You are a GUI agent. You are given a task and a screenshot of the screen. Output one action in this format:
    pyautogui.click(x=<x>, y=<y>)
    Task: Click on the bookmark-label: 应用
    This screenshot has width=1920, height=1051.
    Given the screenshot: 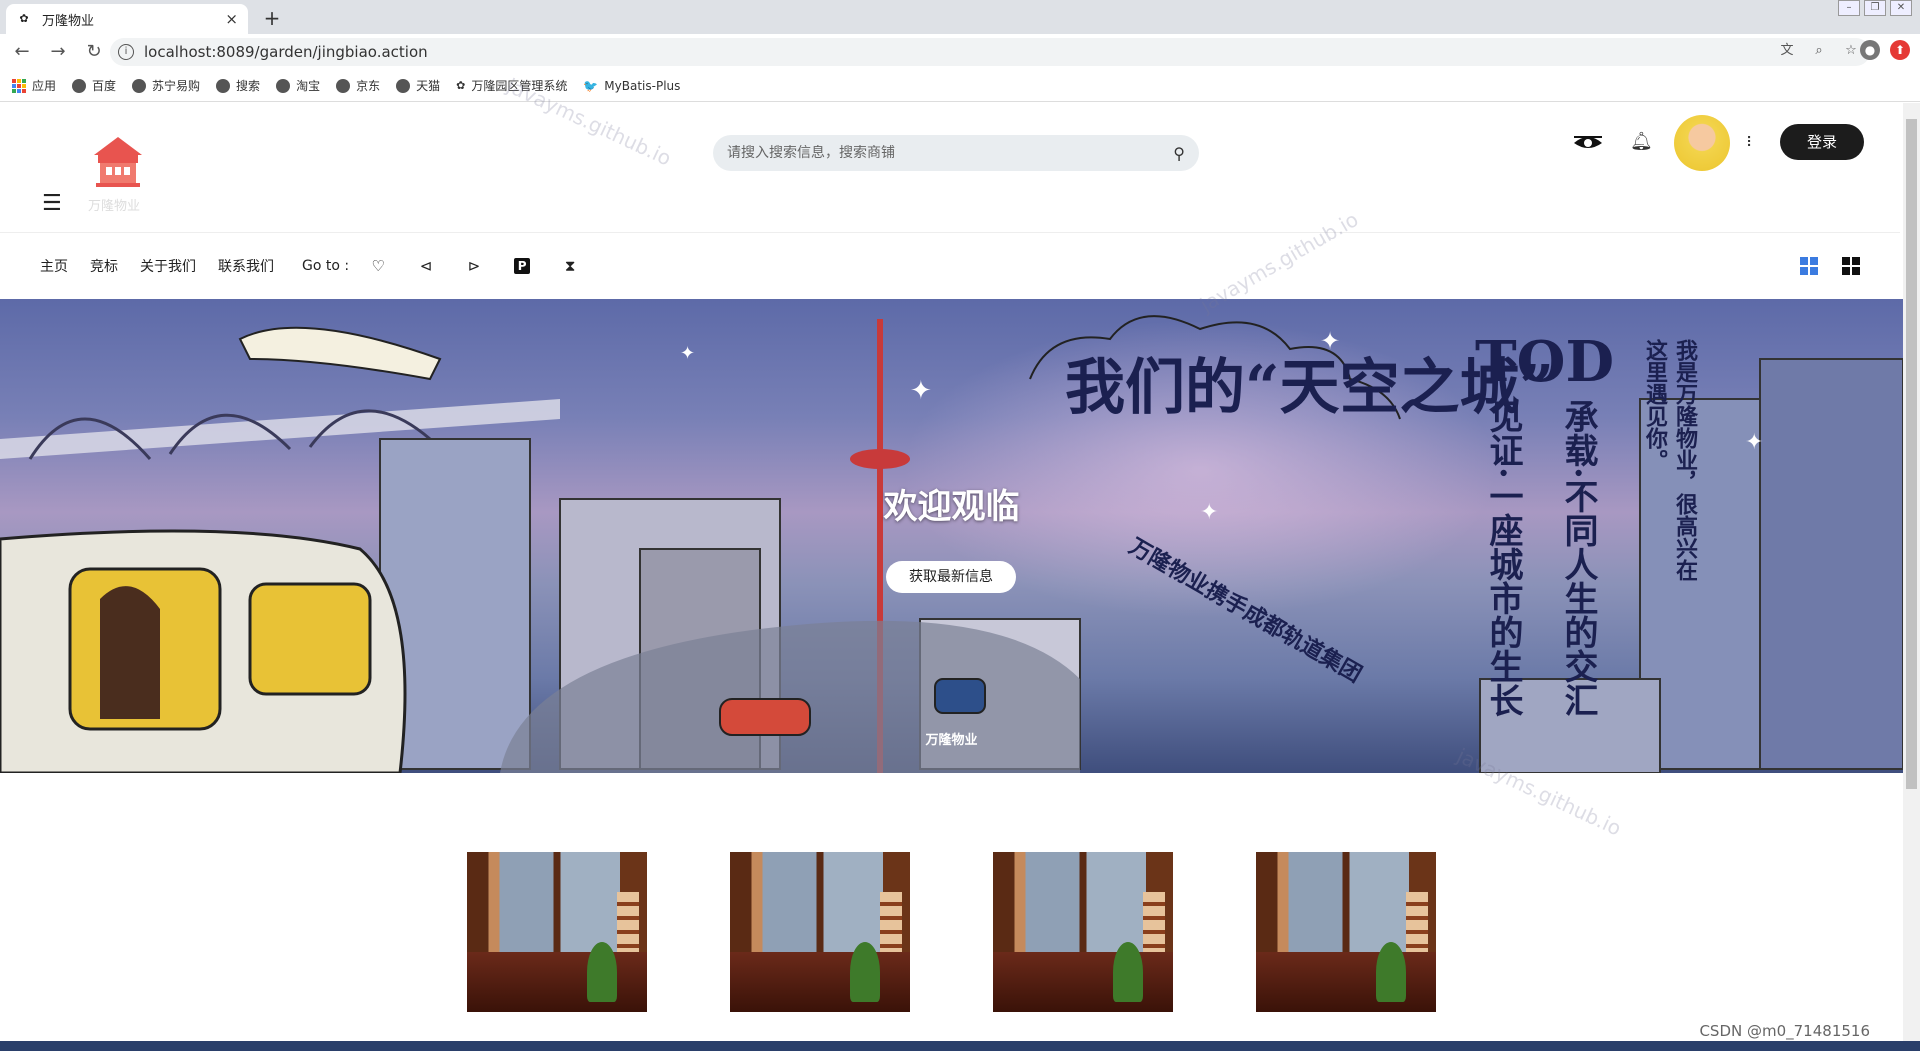 What is the action you would take?
    pyautogui.click(x=44, y=86)
    